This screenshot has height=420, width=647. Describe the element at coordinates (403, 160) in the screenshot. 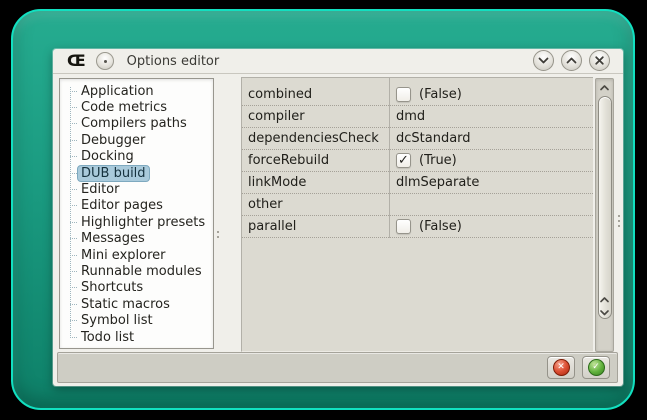

I see `checkbox-checked: ✓` at that location.